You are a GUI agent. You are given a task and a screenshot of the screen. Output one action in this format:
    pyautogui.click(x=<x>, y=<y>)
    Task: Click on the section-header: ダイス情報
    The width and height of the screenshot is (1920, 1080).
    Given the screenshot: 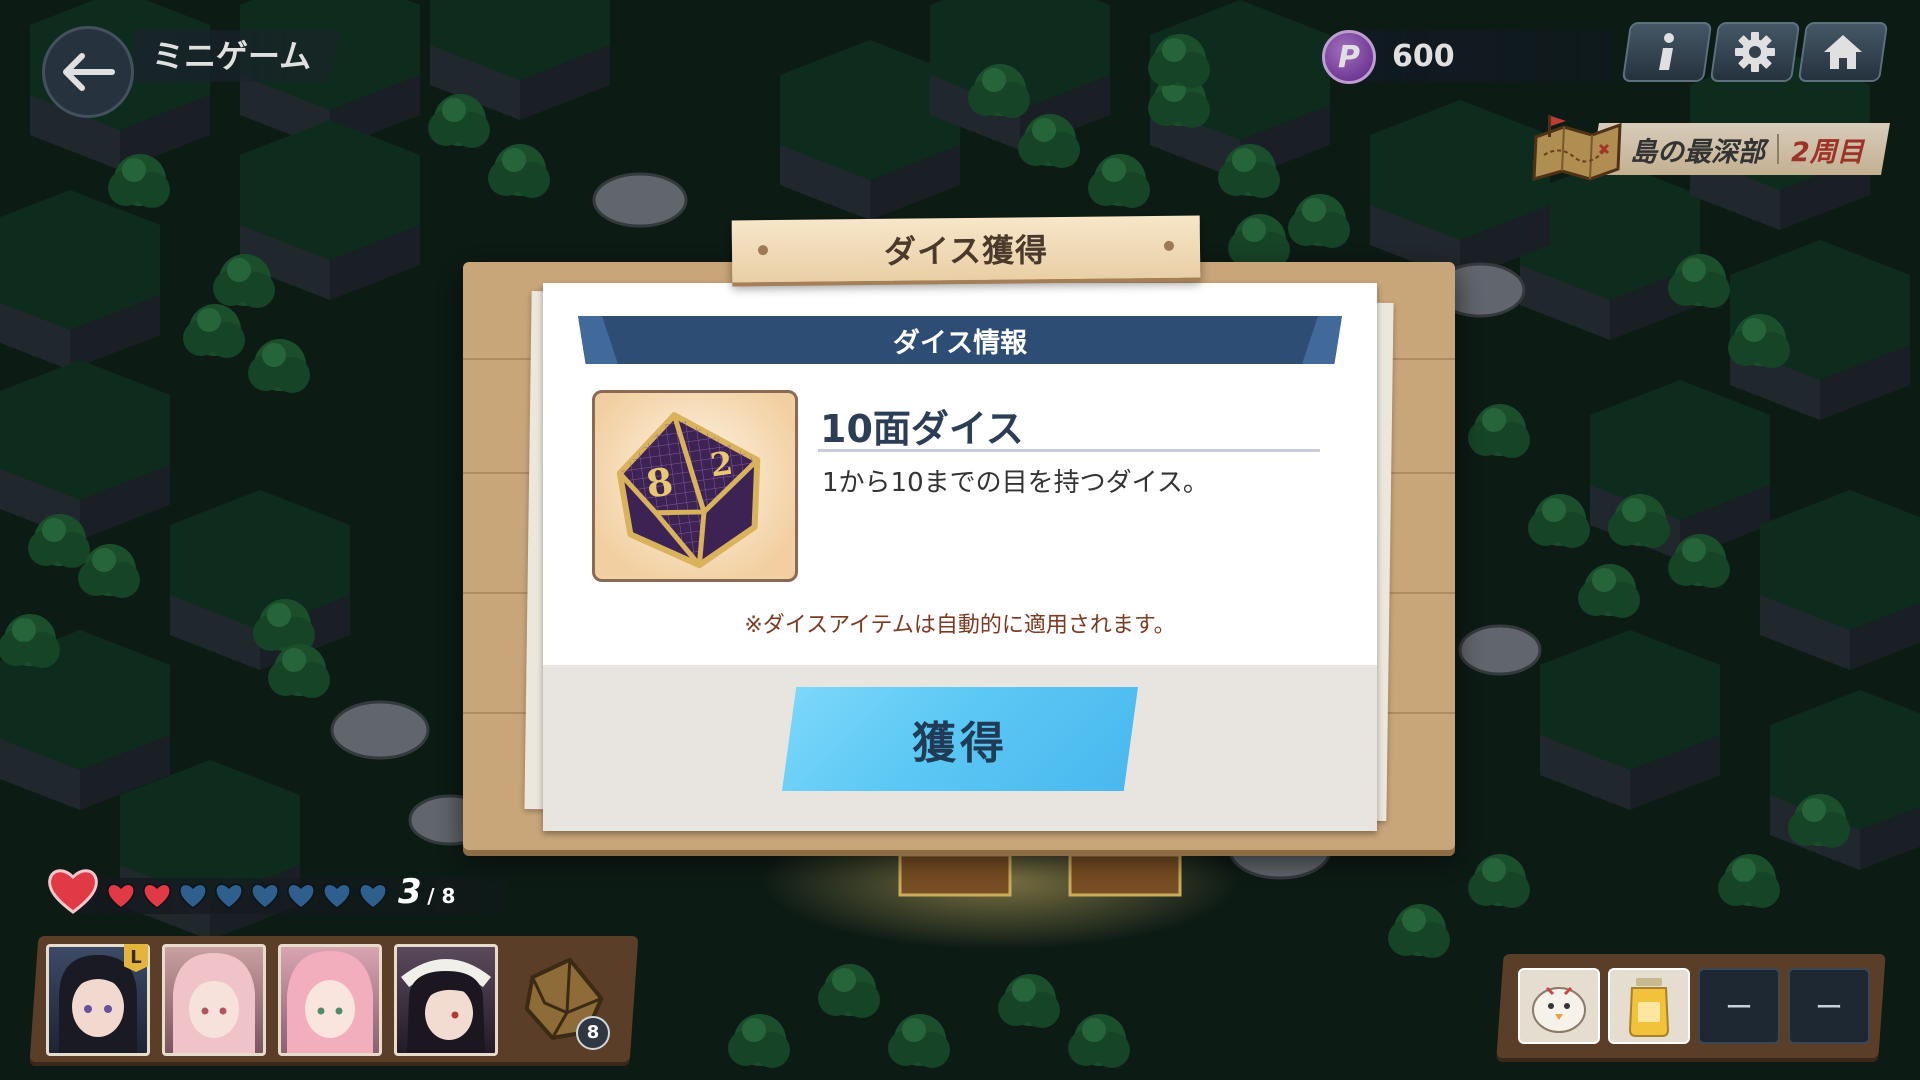 What is the action you would take?
    pyautogui.click(x=960, y=340)
    